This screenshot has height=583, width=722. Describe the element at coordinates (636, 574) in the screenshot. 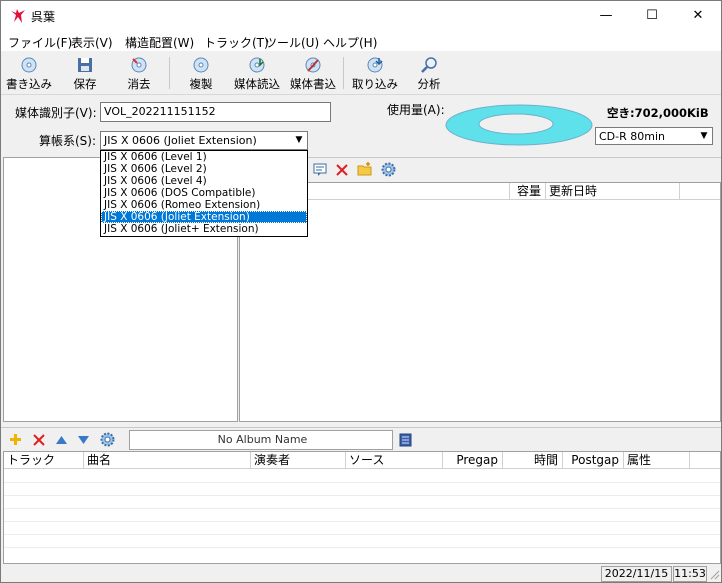

I see `status-date: 2022/11/15` at that location.